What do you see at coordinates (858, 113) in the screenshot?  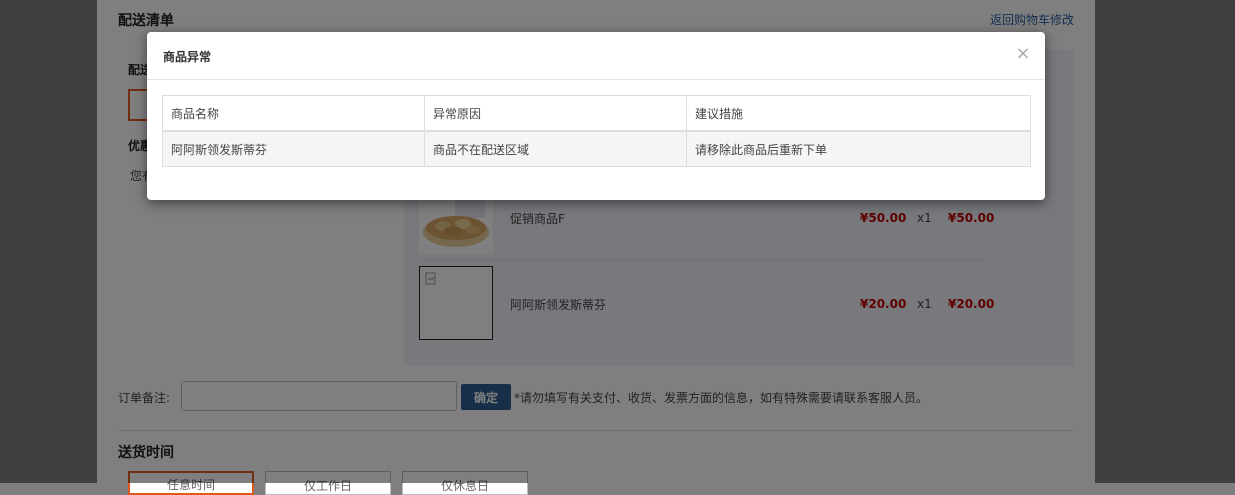 I see `column-header-suggestion: 建议措施` at bounding box center [858, 113].